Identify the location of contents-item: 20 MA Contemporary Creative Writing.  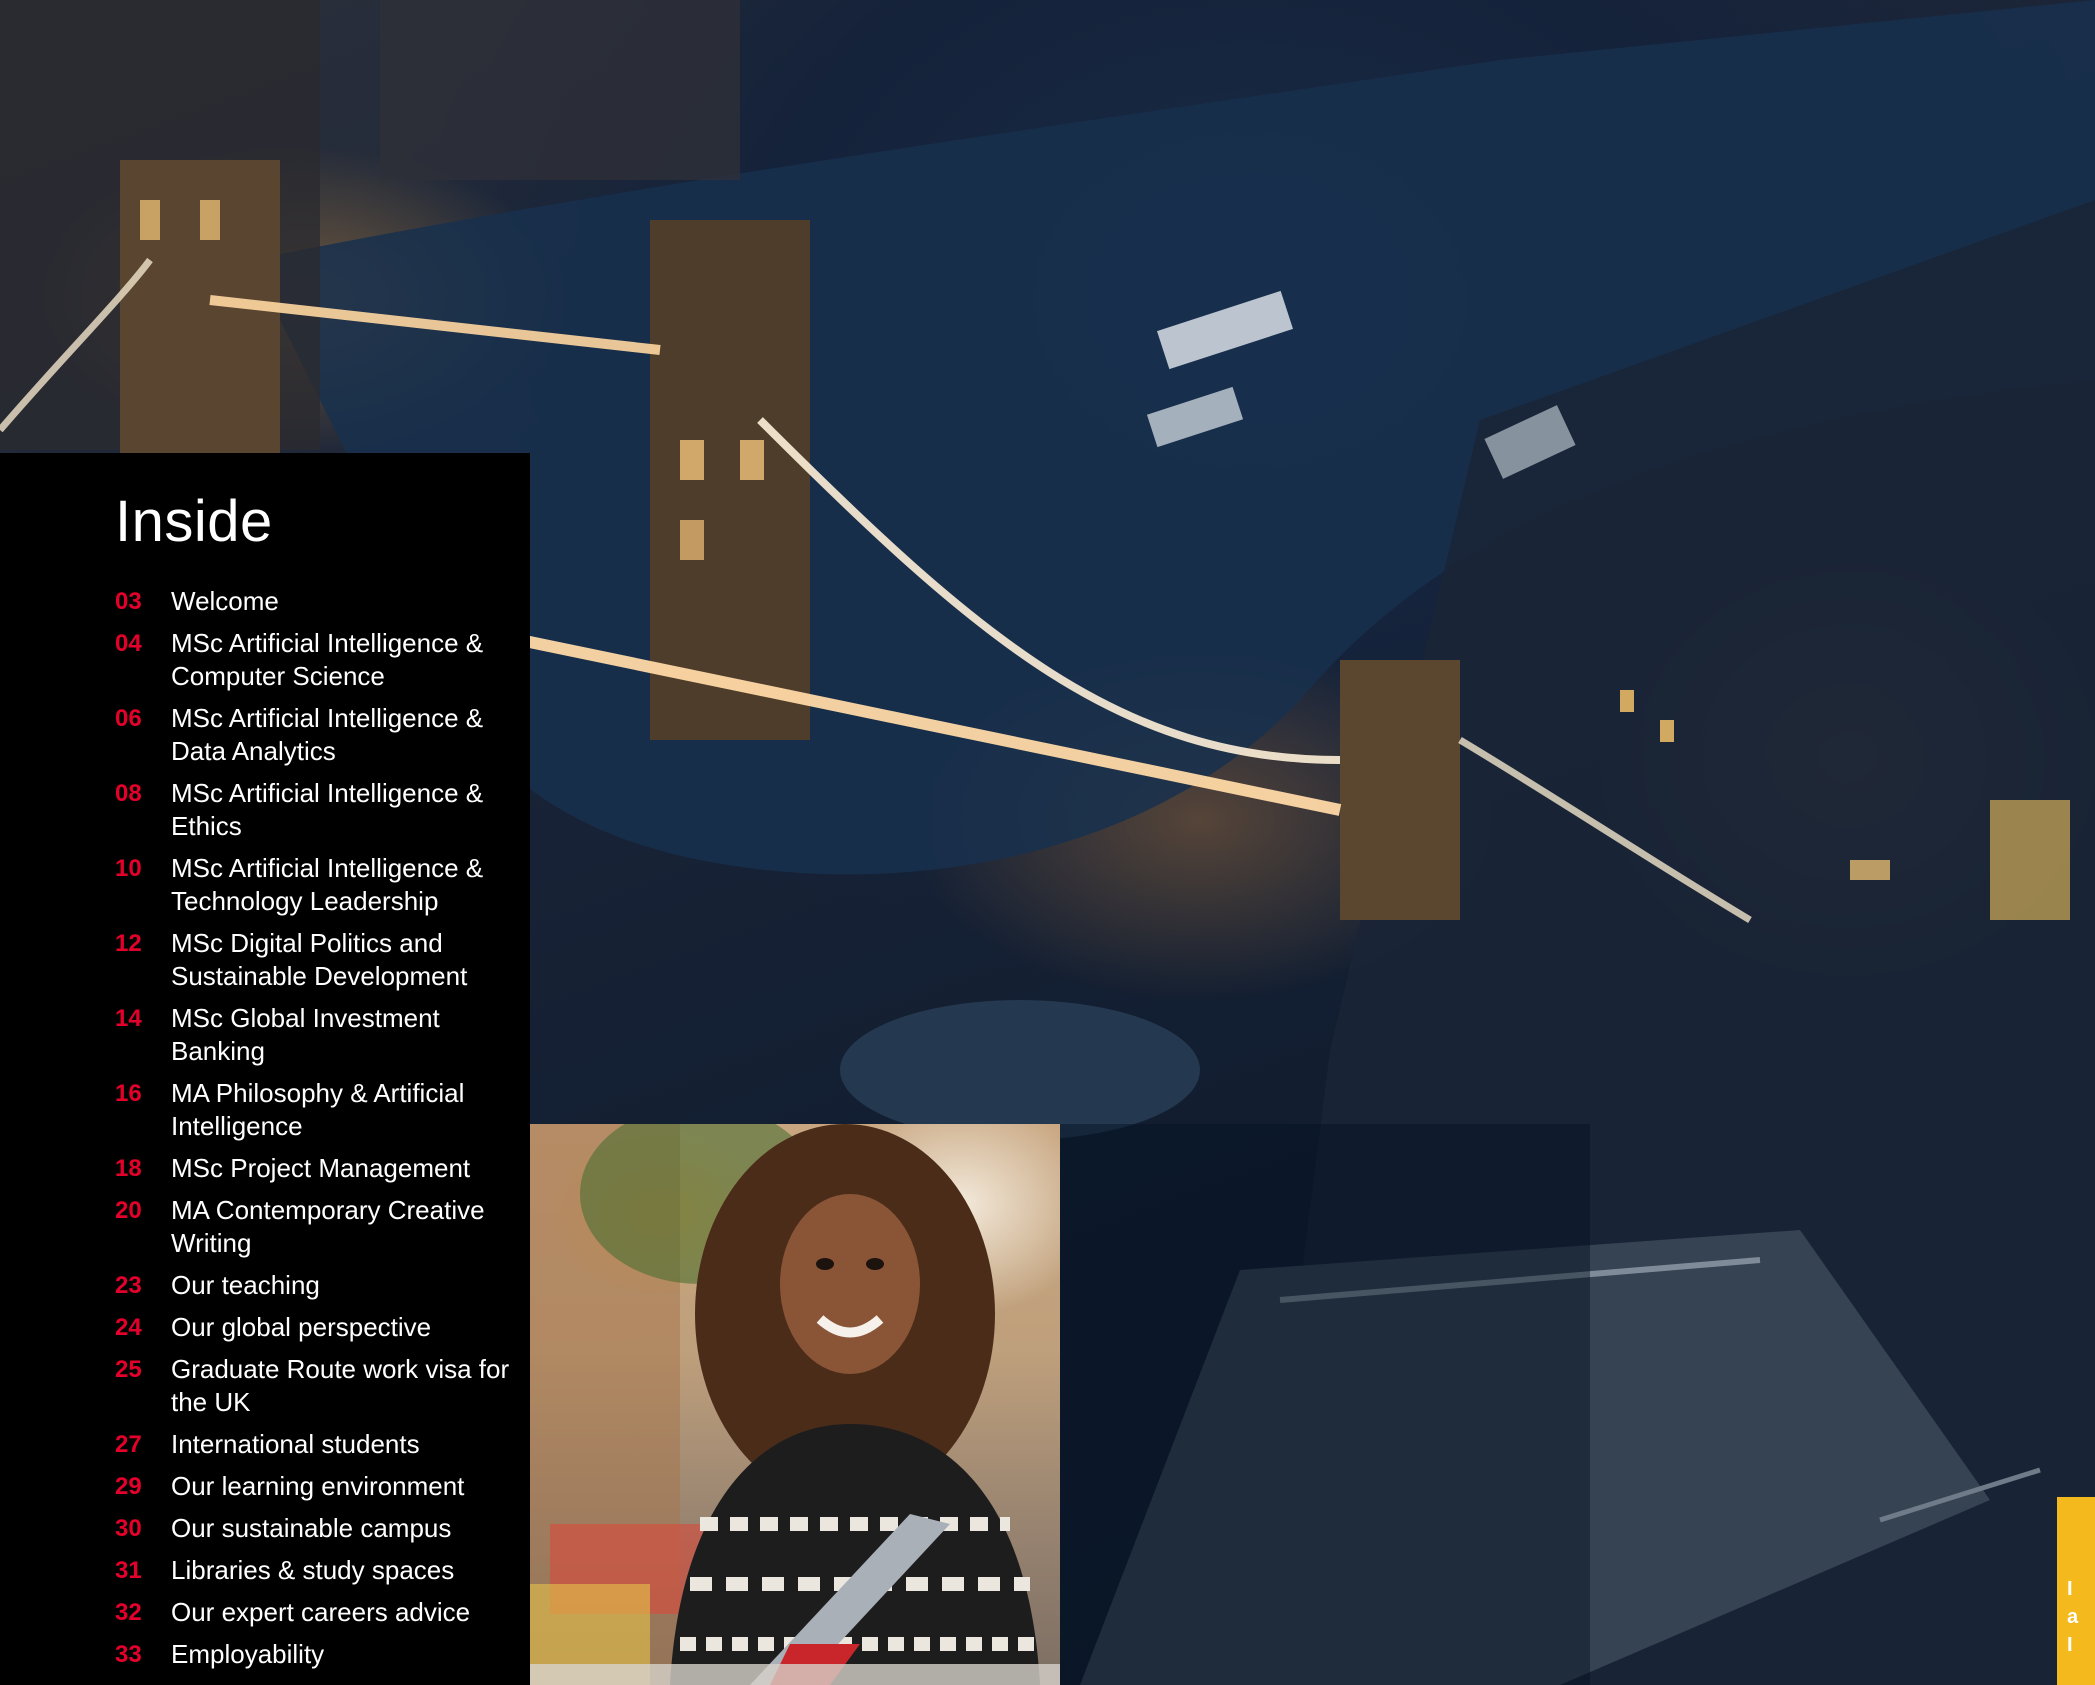
(320, 1227).